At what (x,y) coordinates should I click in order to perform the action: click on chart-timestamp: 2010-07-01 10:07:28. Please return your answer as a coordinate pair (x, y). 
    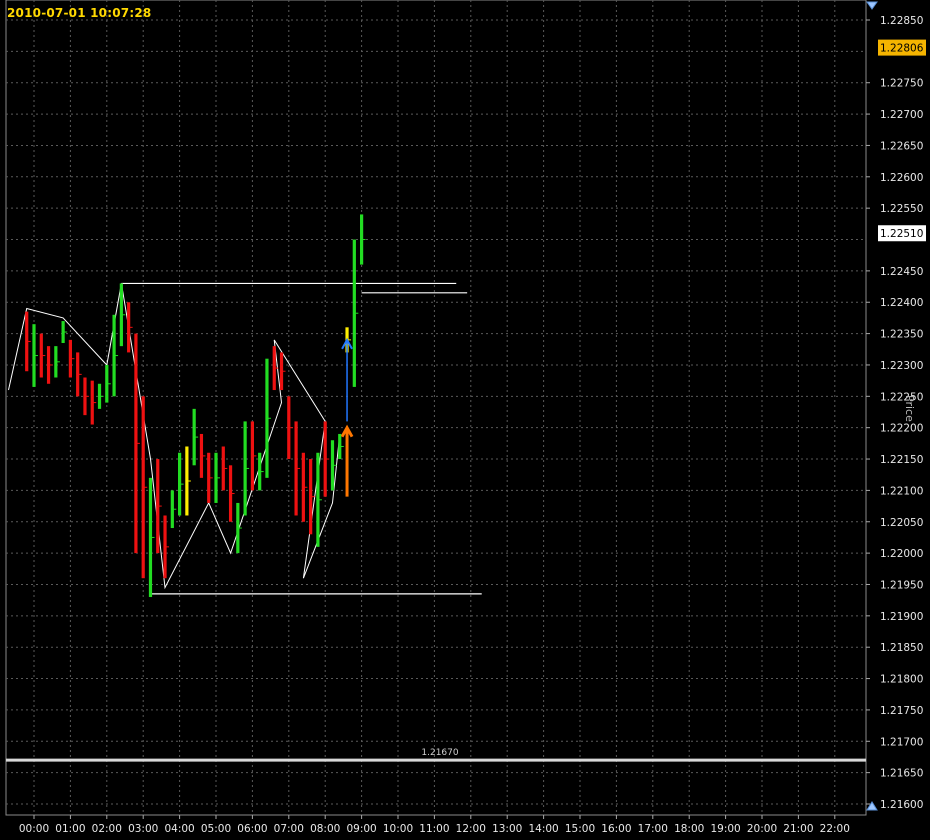
    Looking at the image, I should click on (79, 13).